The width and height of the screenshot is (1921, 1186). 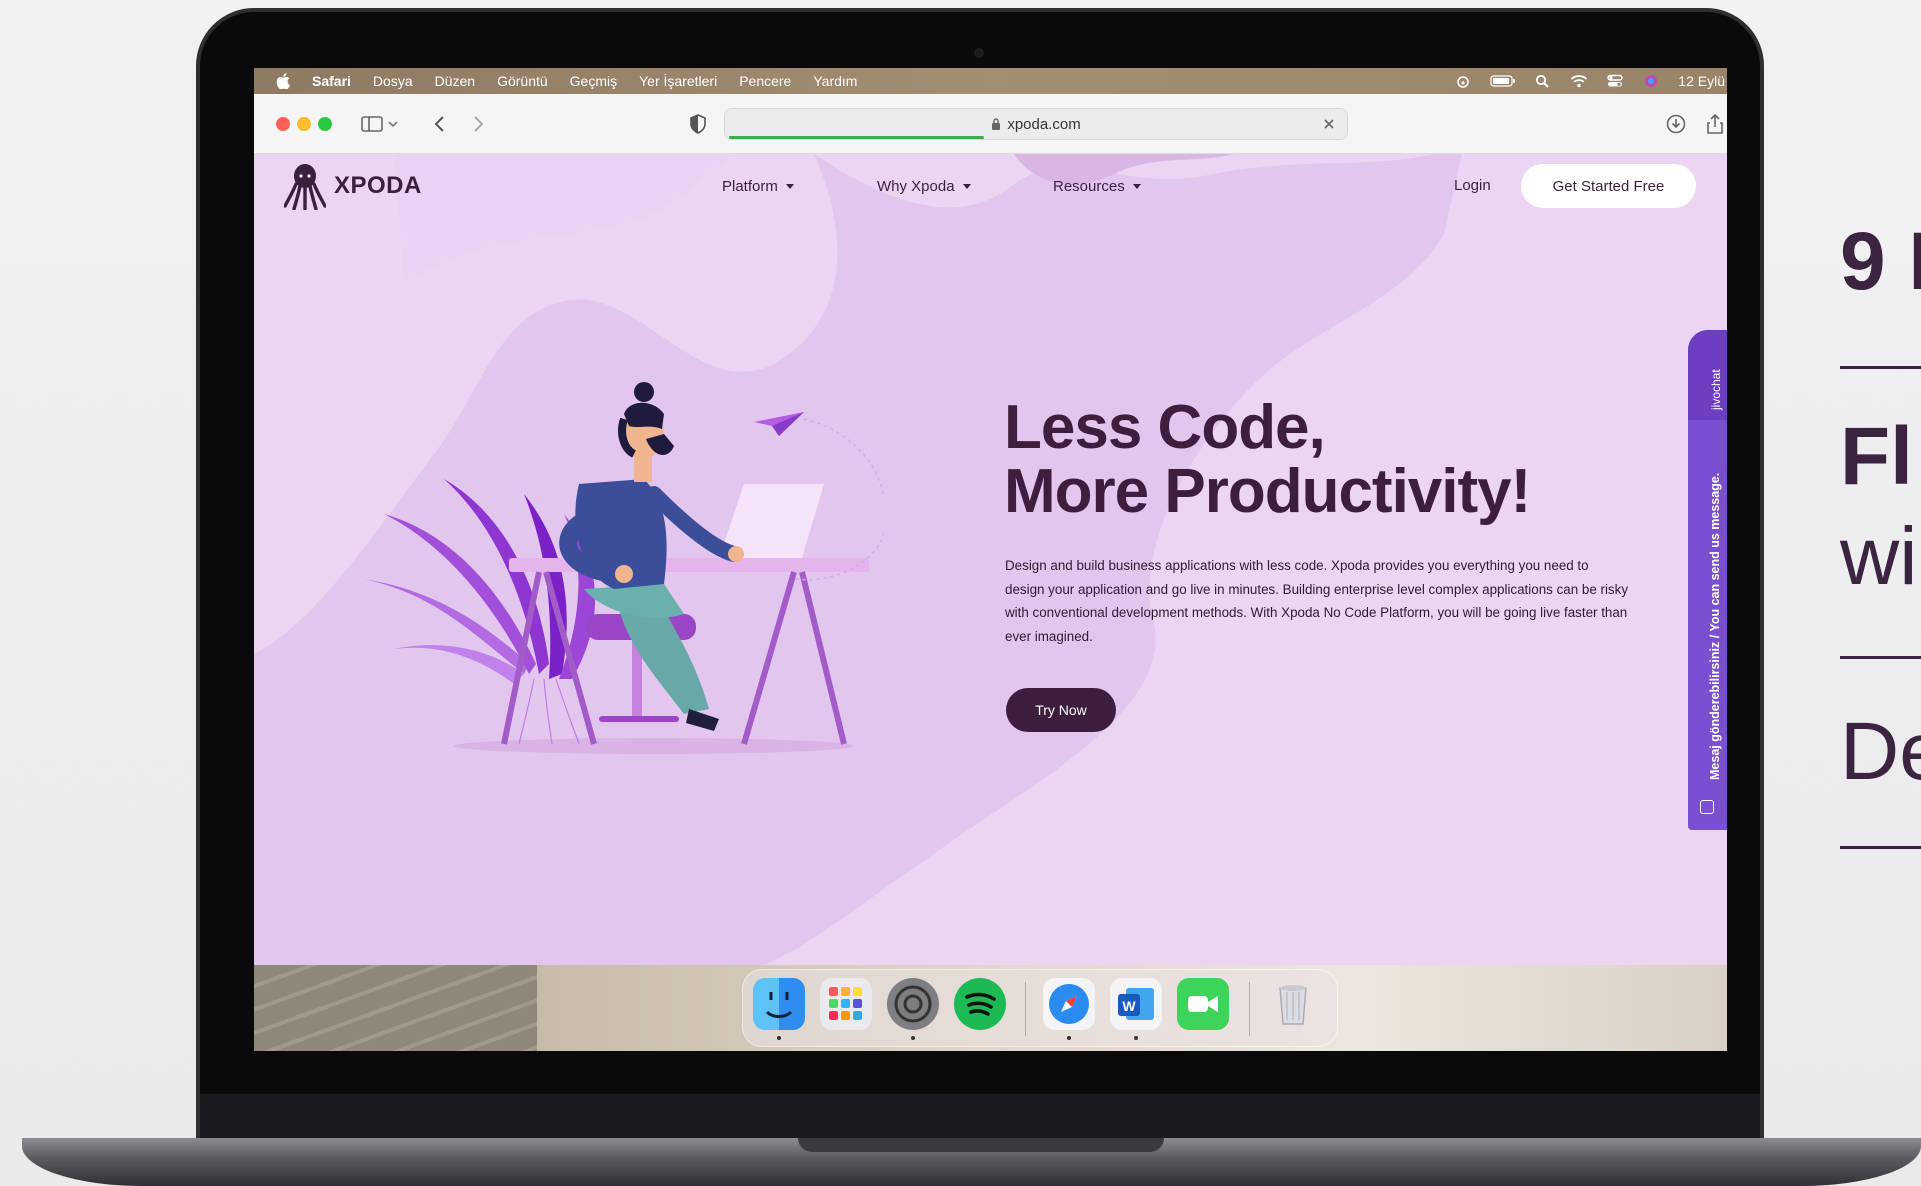 What do you see at coordinates (480, 612) in the screenshot?
I see `plant-illustration` at bounding box center [480, 612].